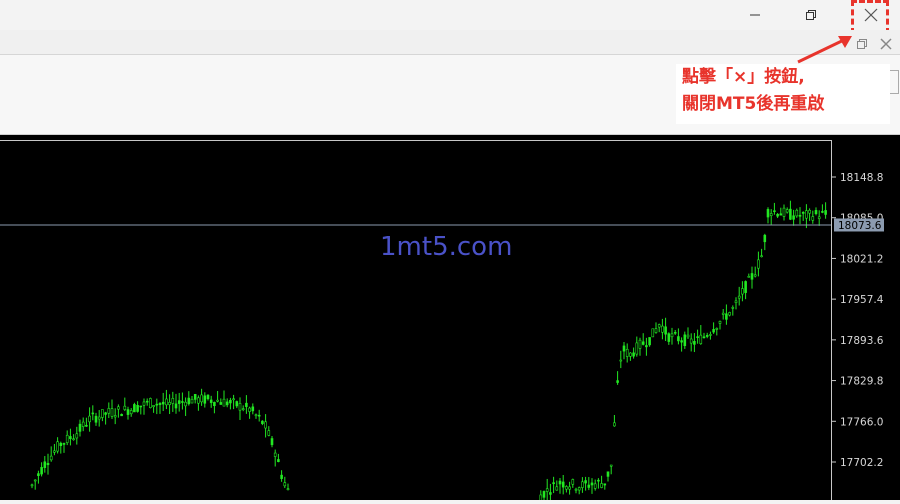  Describe the element at coordinates (811, 15) in the screenshot. I see `restore-button` at that location.